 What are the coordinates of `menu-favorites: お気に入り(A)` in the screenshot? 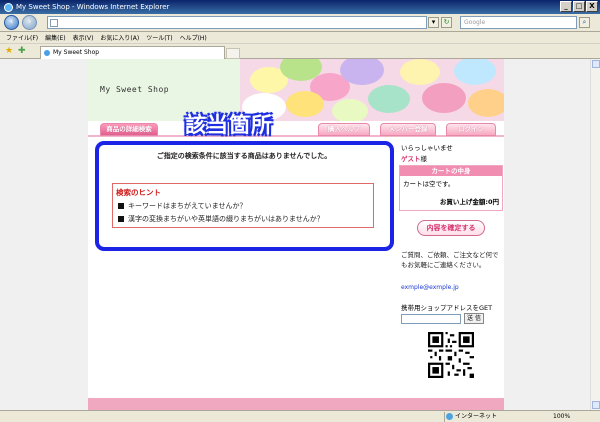 It's located at (119, 37).